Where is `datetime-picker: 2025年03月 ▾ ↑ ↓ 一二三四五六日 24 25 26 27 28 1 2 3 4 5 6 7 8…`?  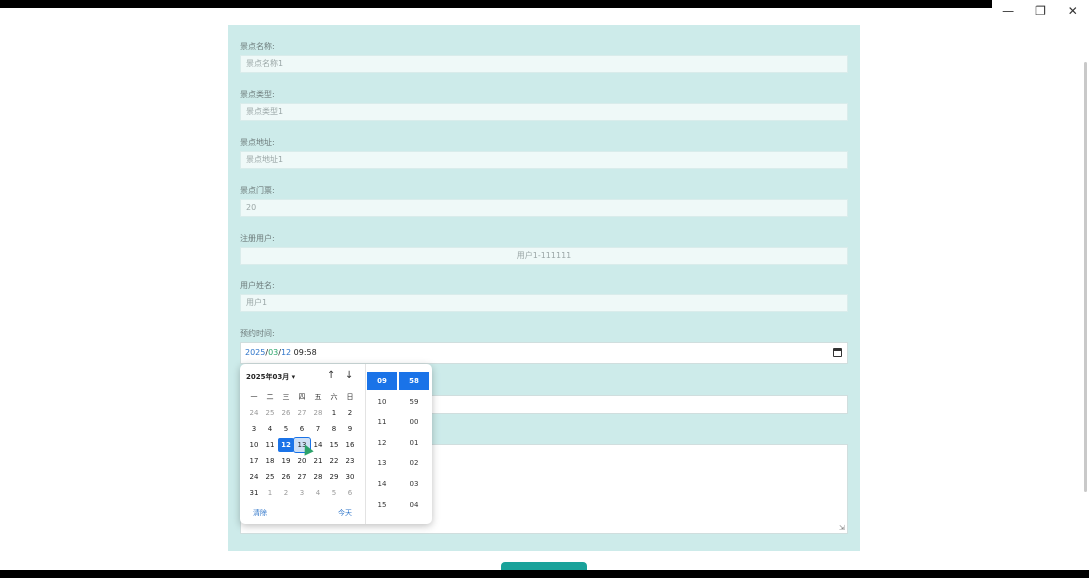
datetime-picker: 2025年03月 ▾ ↑ ↓ 一二三四五六日 24 25 26 27 28 1 2 3 4 5 6 7 8… is located at coordinates (336, 444).